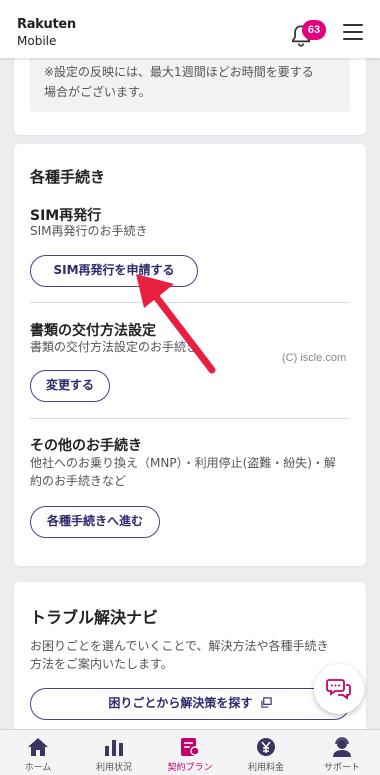  Describe the element at coordinates (46, 33) in the screenshot. I see `rakuten-mobile-logo: Rakuten Mobile` at that location.